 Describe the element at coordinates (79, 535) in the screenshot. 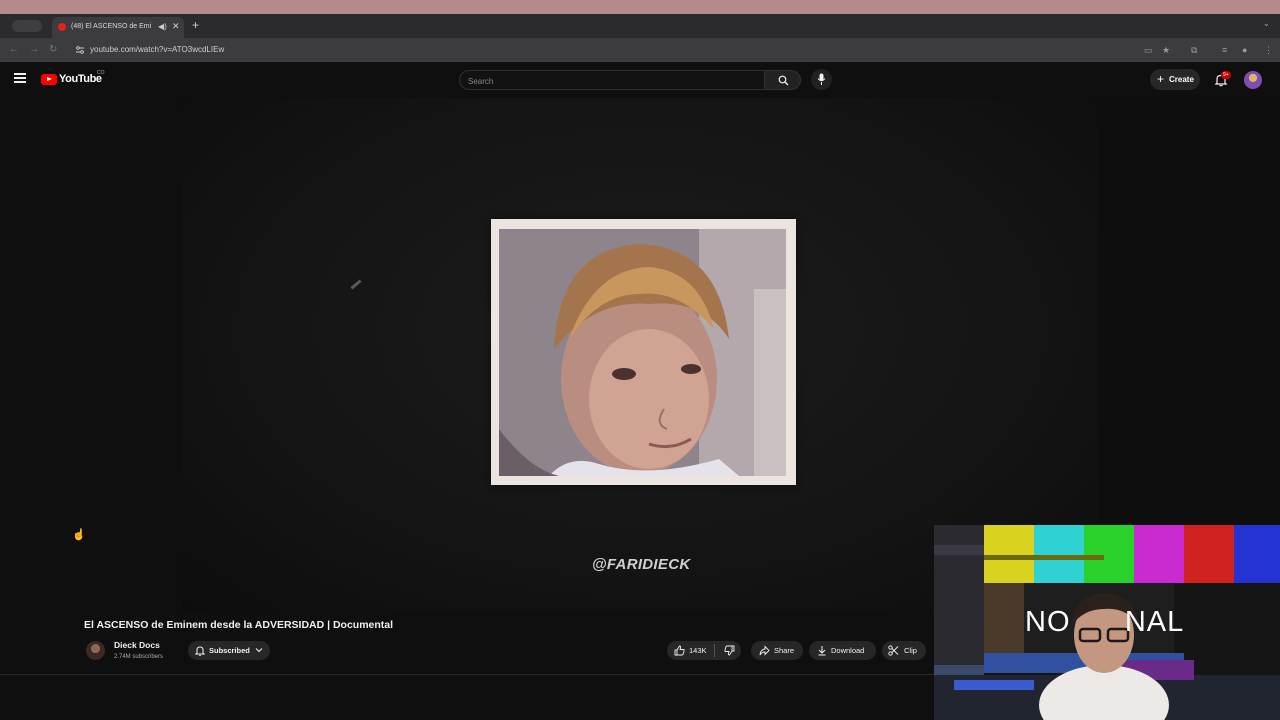

I see `hand-cursor-icon: ☝` at that location.